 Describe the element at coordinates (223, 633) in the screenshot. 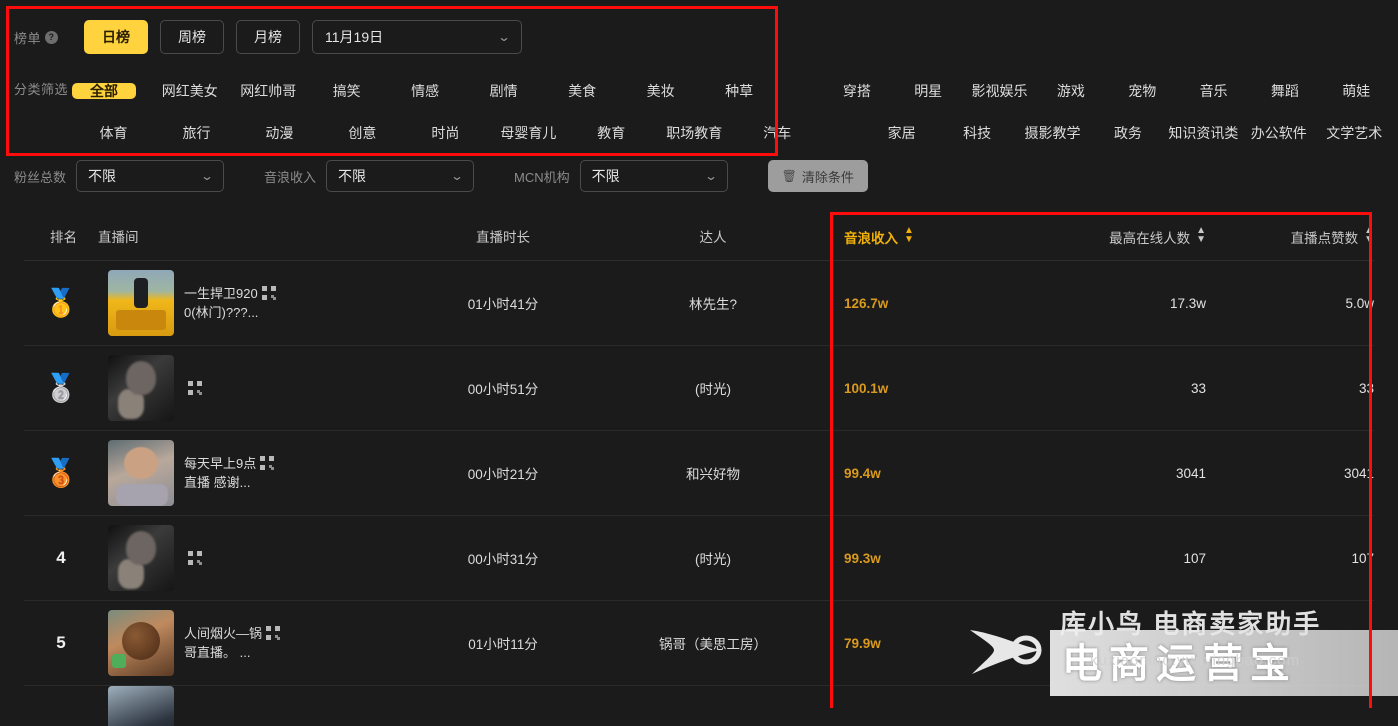

I see `room-title-line1: 人间烟火—锅` at that location.